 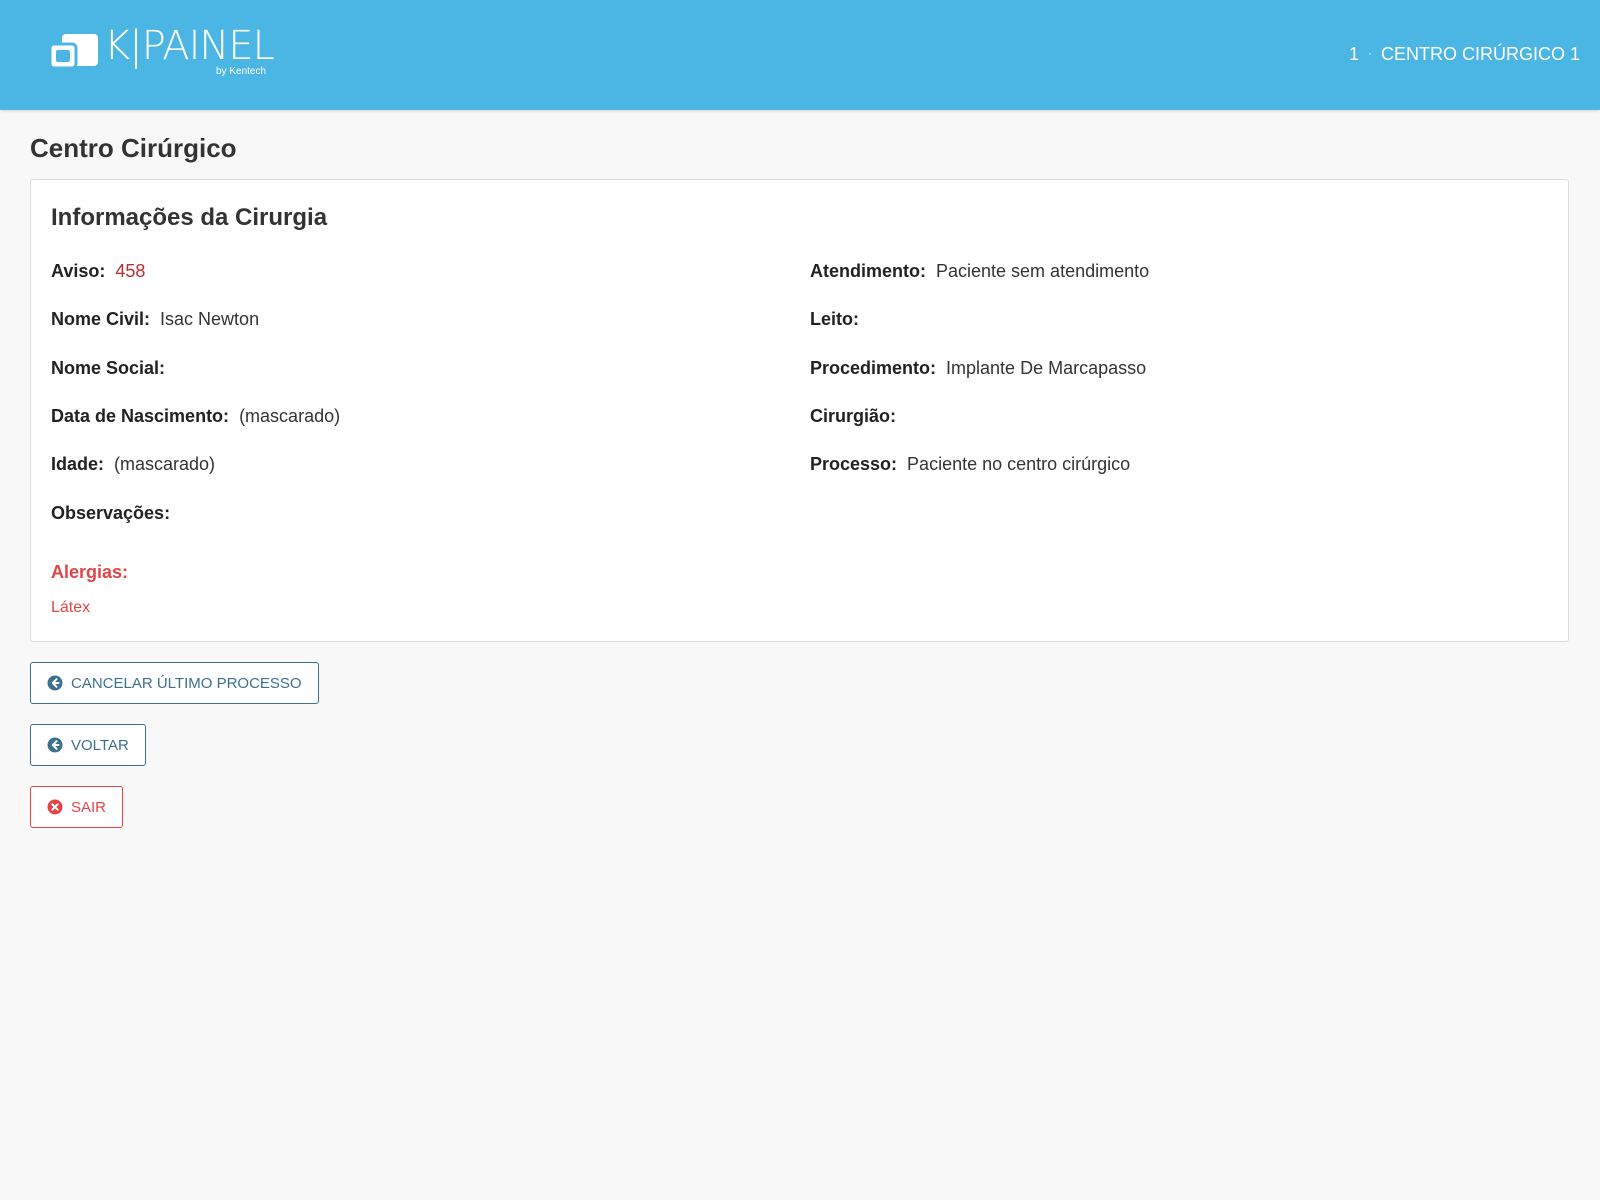 I want to click on top-bar: K|PAINEL by Kentech 1 · CENTRO CIRÚRGICO 1, so click(x=800, y=55).